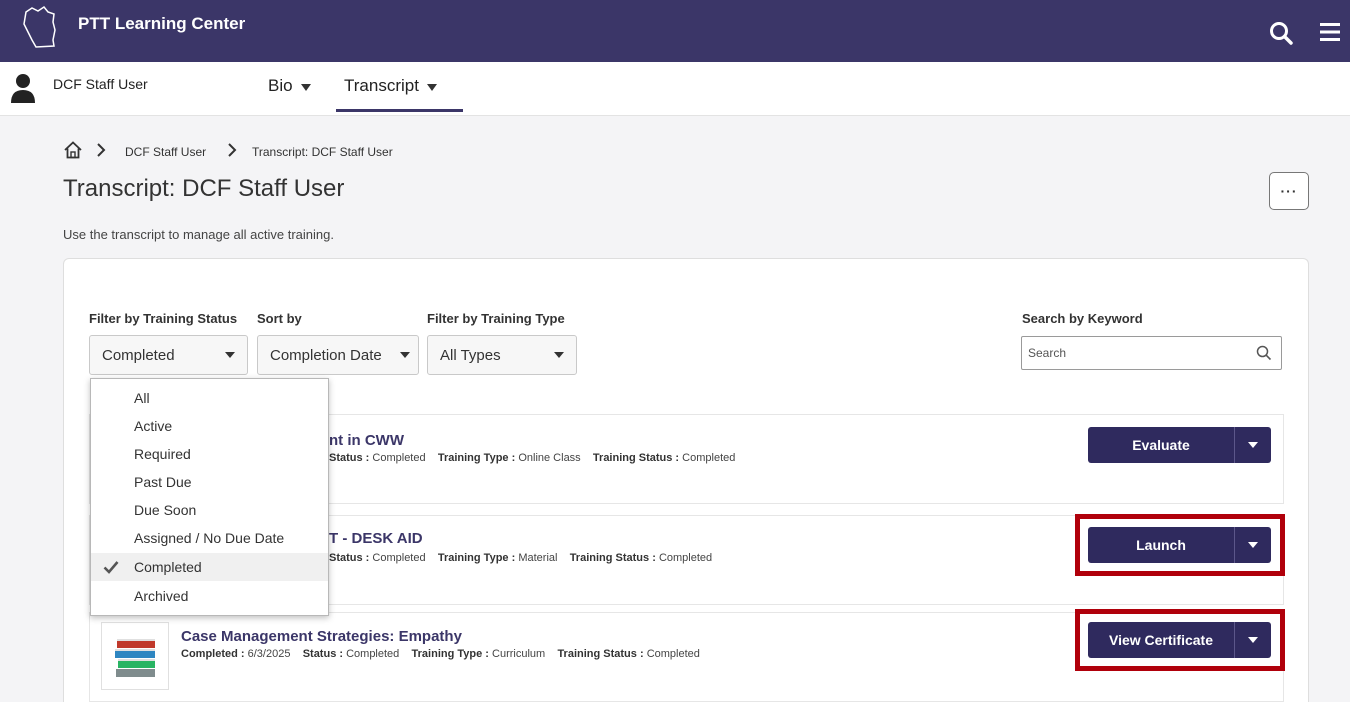 The width and height of the screenshot is (1350, 702). Describe the element at coordinates (366, 440) in the screenshot. I see `row-title: nt in CWW` at that location.